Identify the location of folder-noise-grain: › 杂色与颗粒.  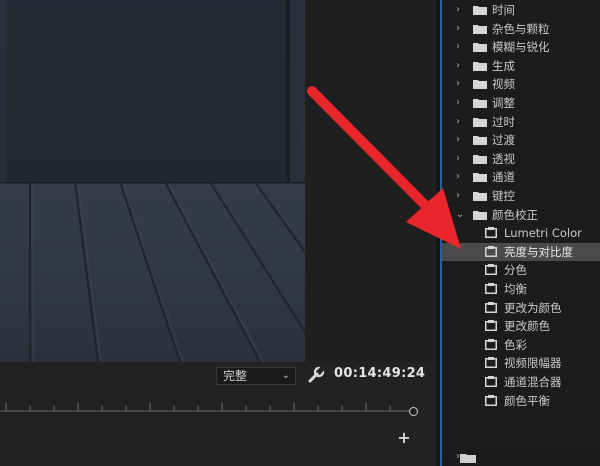
(521, 29).